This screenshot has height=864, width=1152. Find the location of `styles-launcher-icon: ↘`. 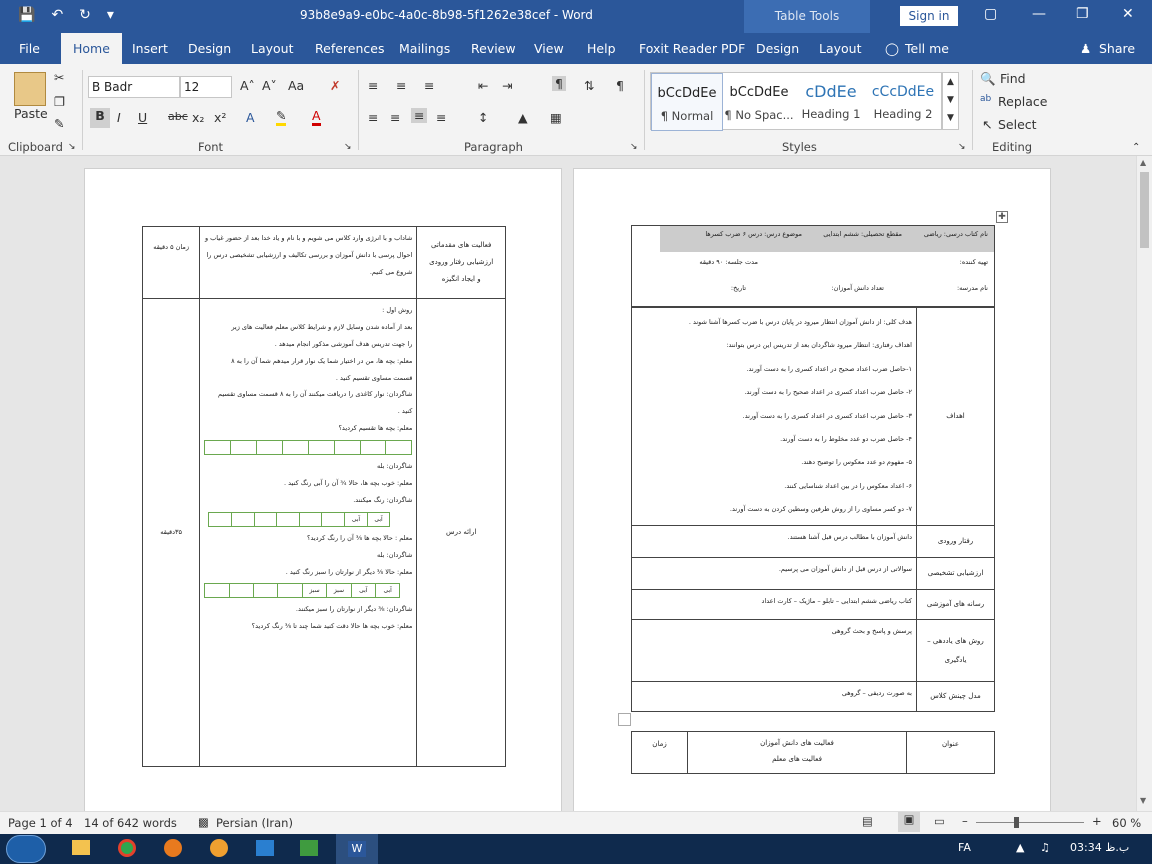

styles-launcher-icon: ↘ is located at coordinates (962, 147).